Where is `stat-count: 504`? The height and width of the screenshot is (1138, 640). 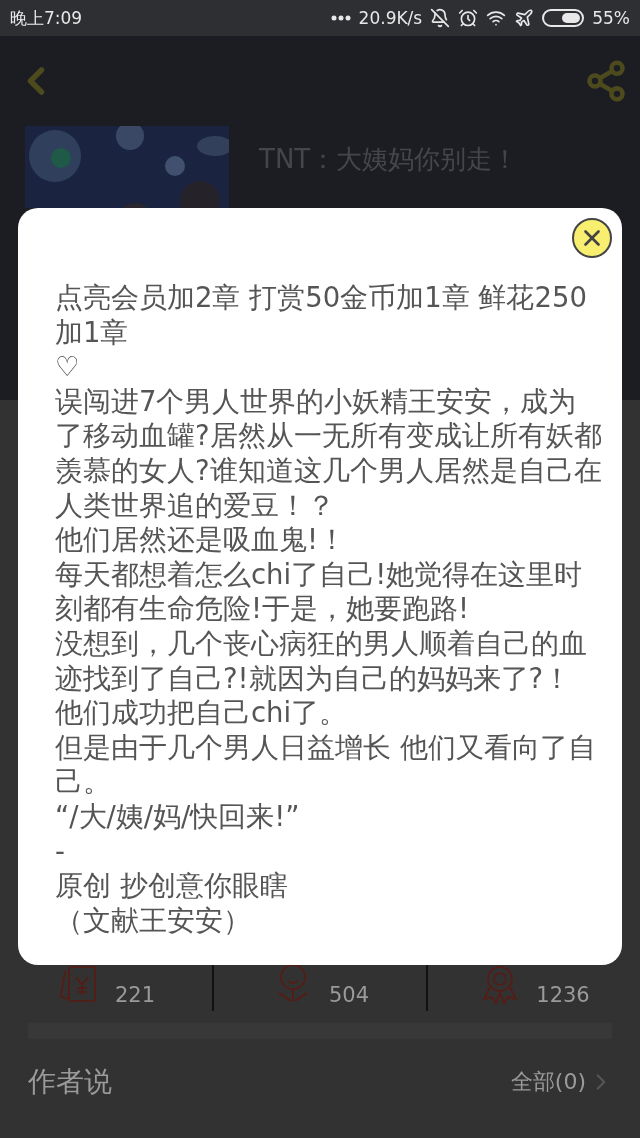
stat-count: 504 is located at coordinates (349, 996).